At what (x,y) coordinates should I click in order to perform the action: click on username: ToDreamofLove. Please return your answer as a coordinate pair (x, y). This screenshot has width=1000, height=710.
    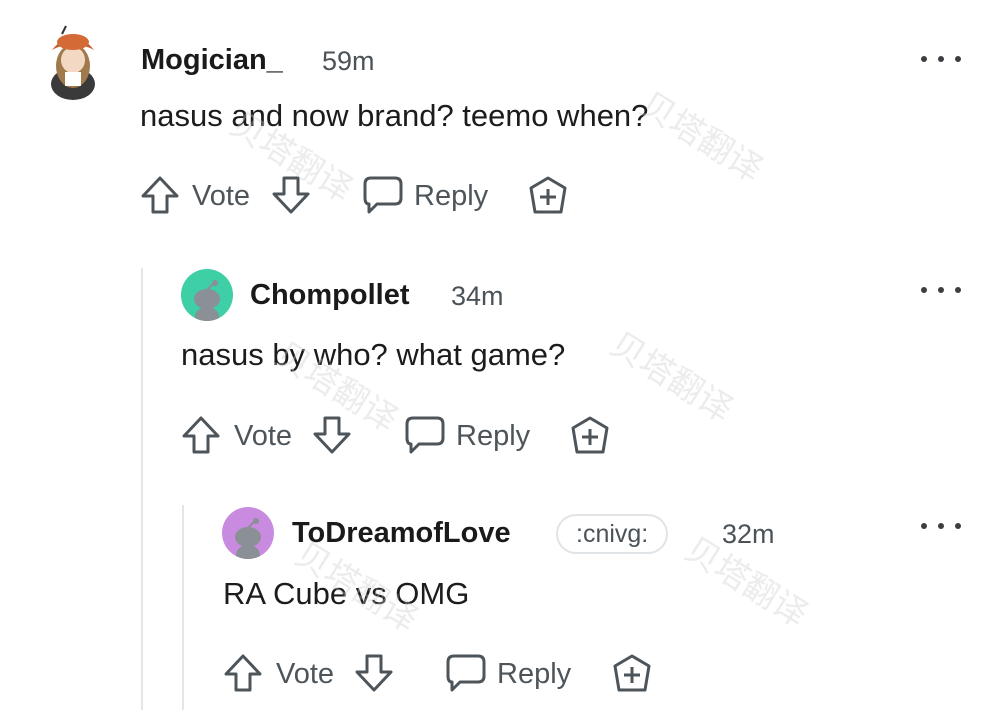
    Looking at the image, I should click on (401, 533).